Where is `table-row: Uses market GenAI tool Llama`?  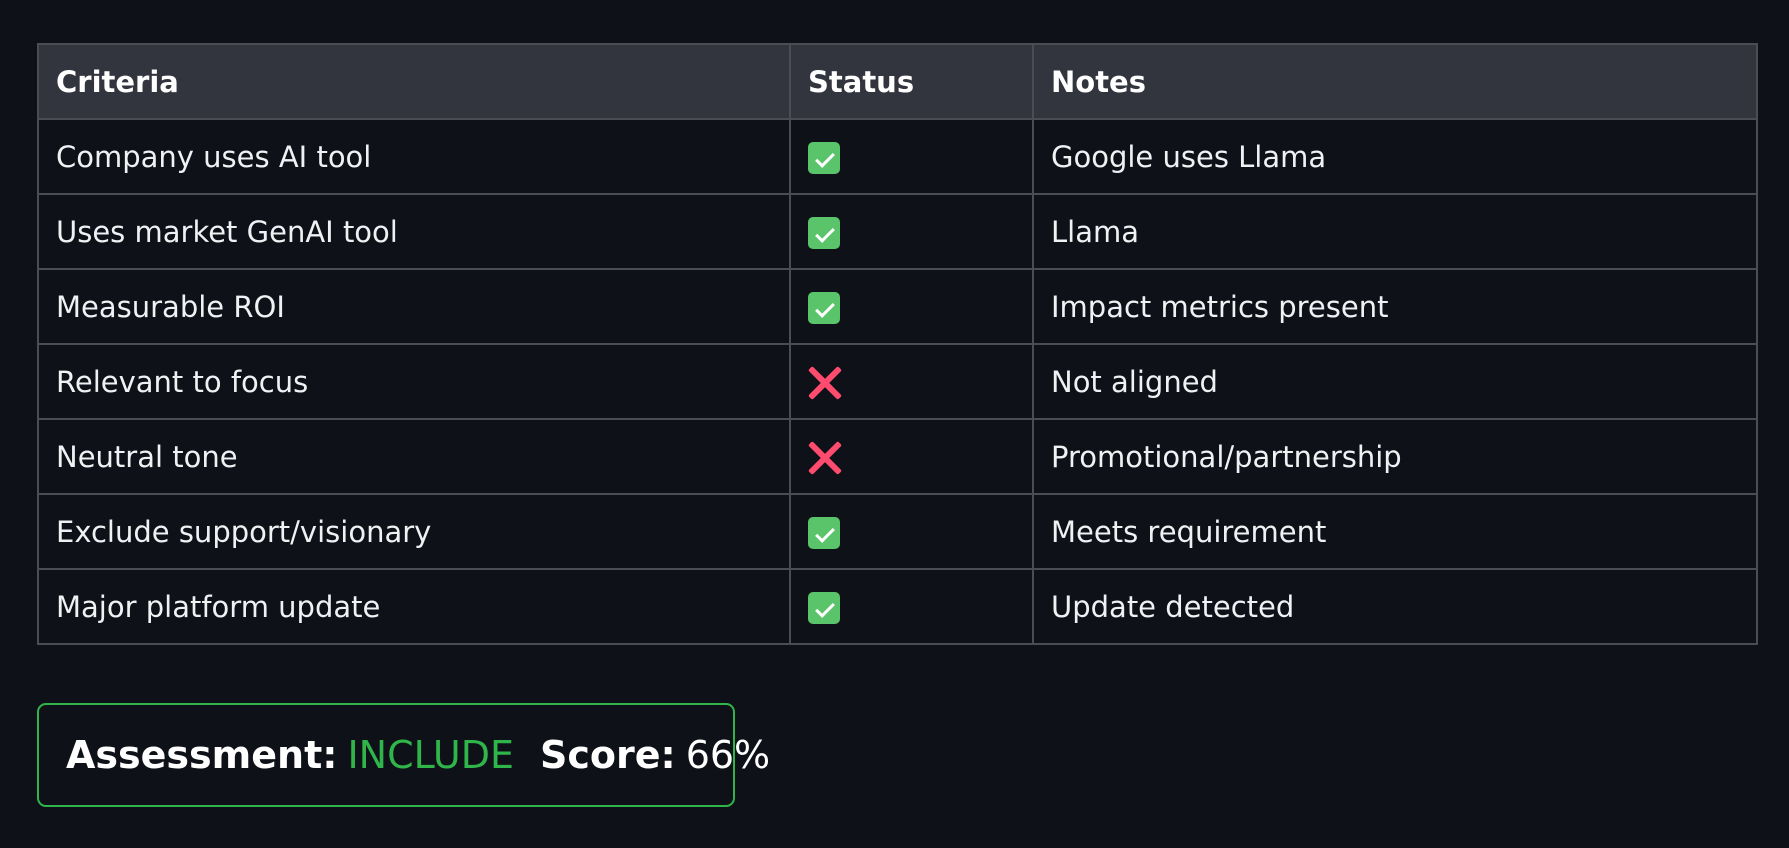
table-row: Uses market GenAI tool Llama is located at coordinates (897, 231).